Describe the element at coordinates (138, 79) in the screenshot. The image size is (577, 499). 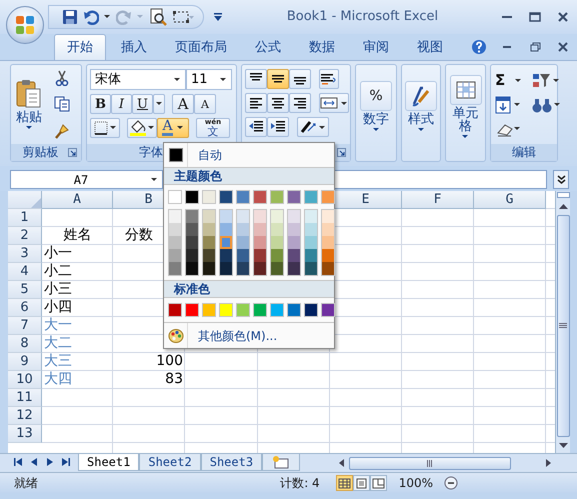
I see `font-name-box: 宋体` at that location.